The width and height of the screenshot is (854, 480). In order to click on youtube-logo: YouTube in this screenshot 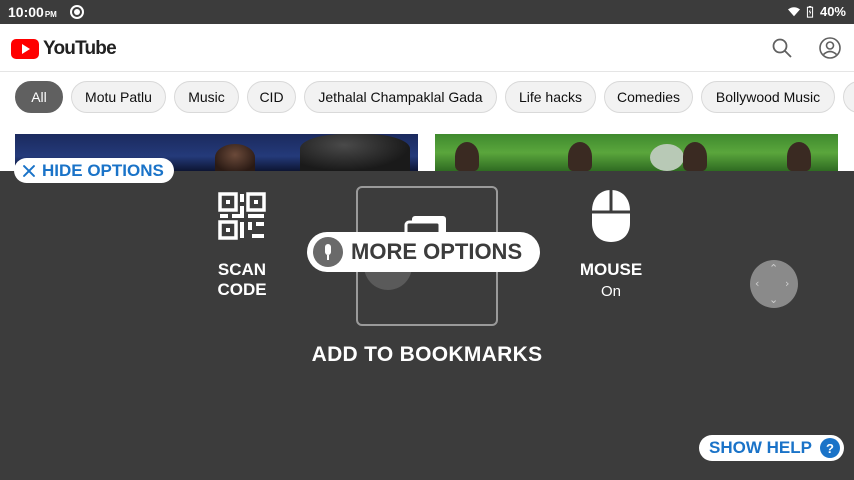, I will do `click(64, 49)`.